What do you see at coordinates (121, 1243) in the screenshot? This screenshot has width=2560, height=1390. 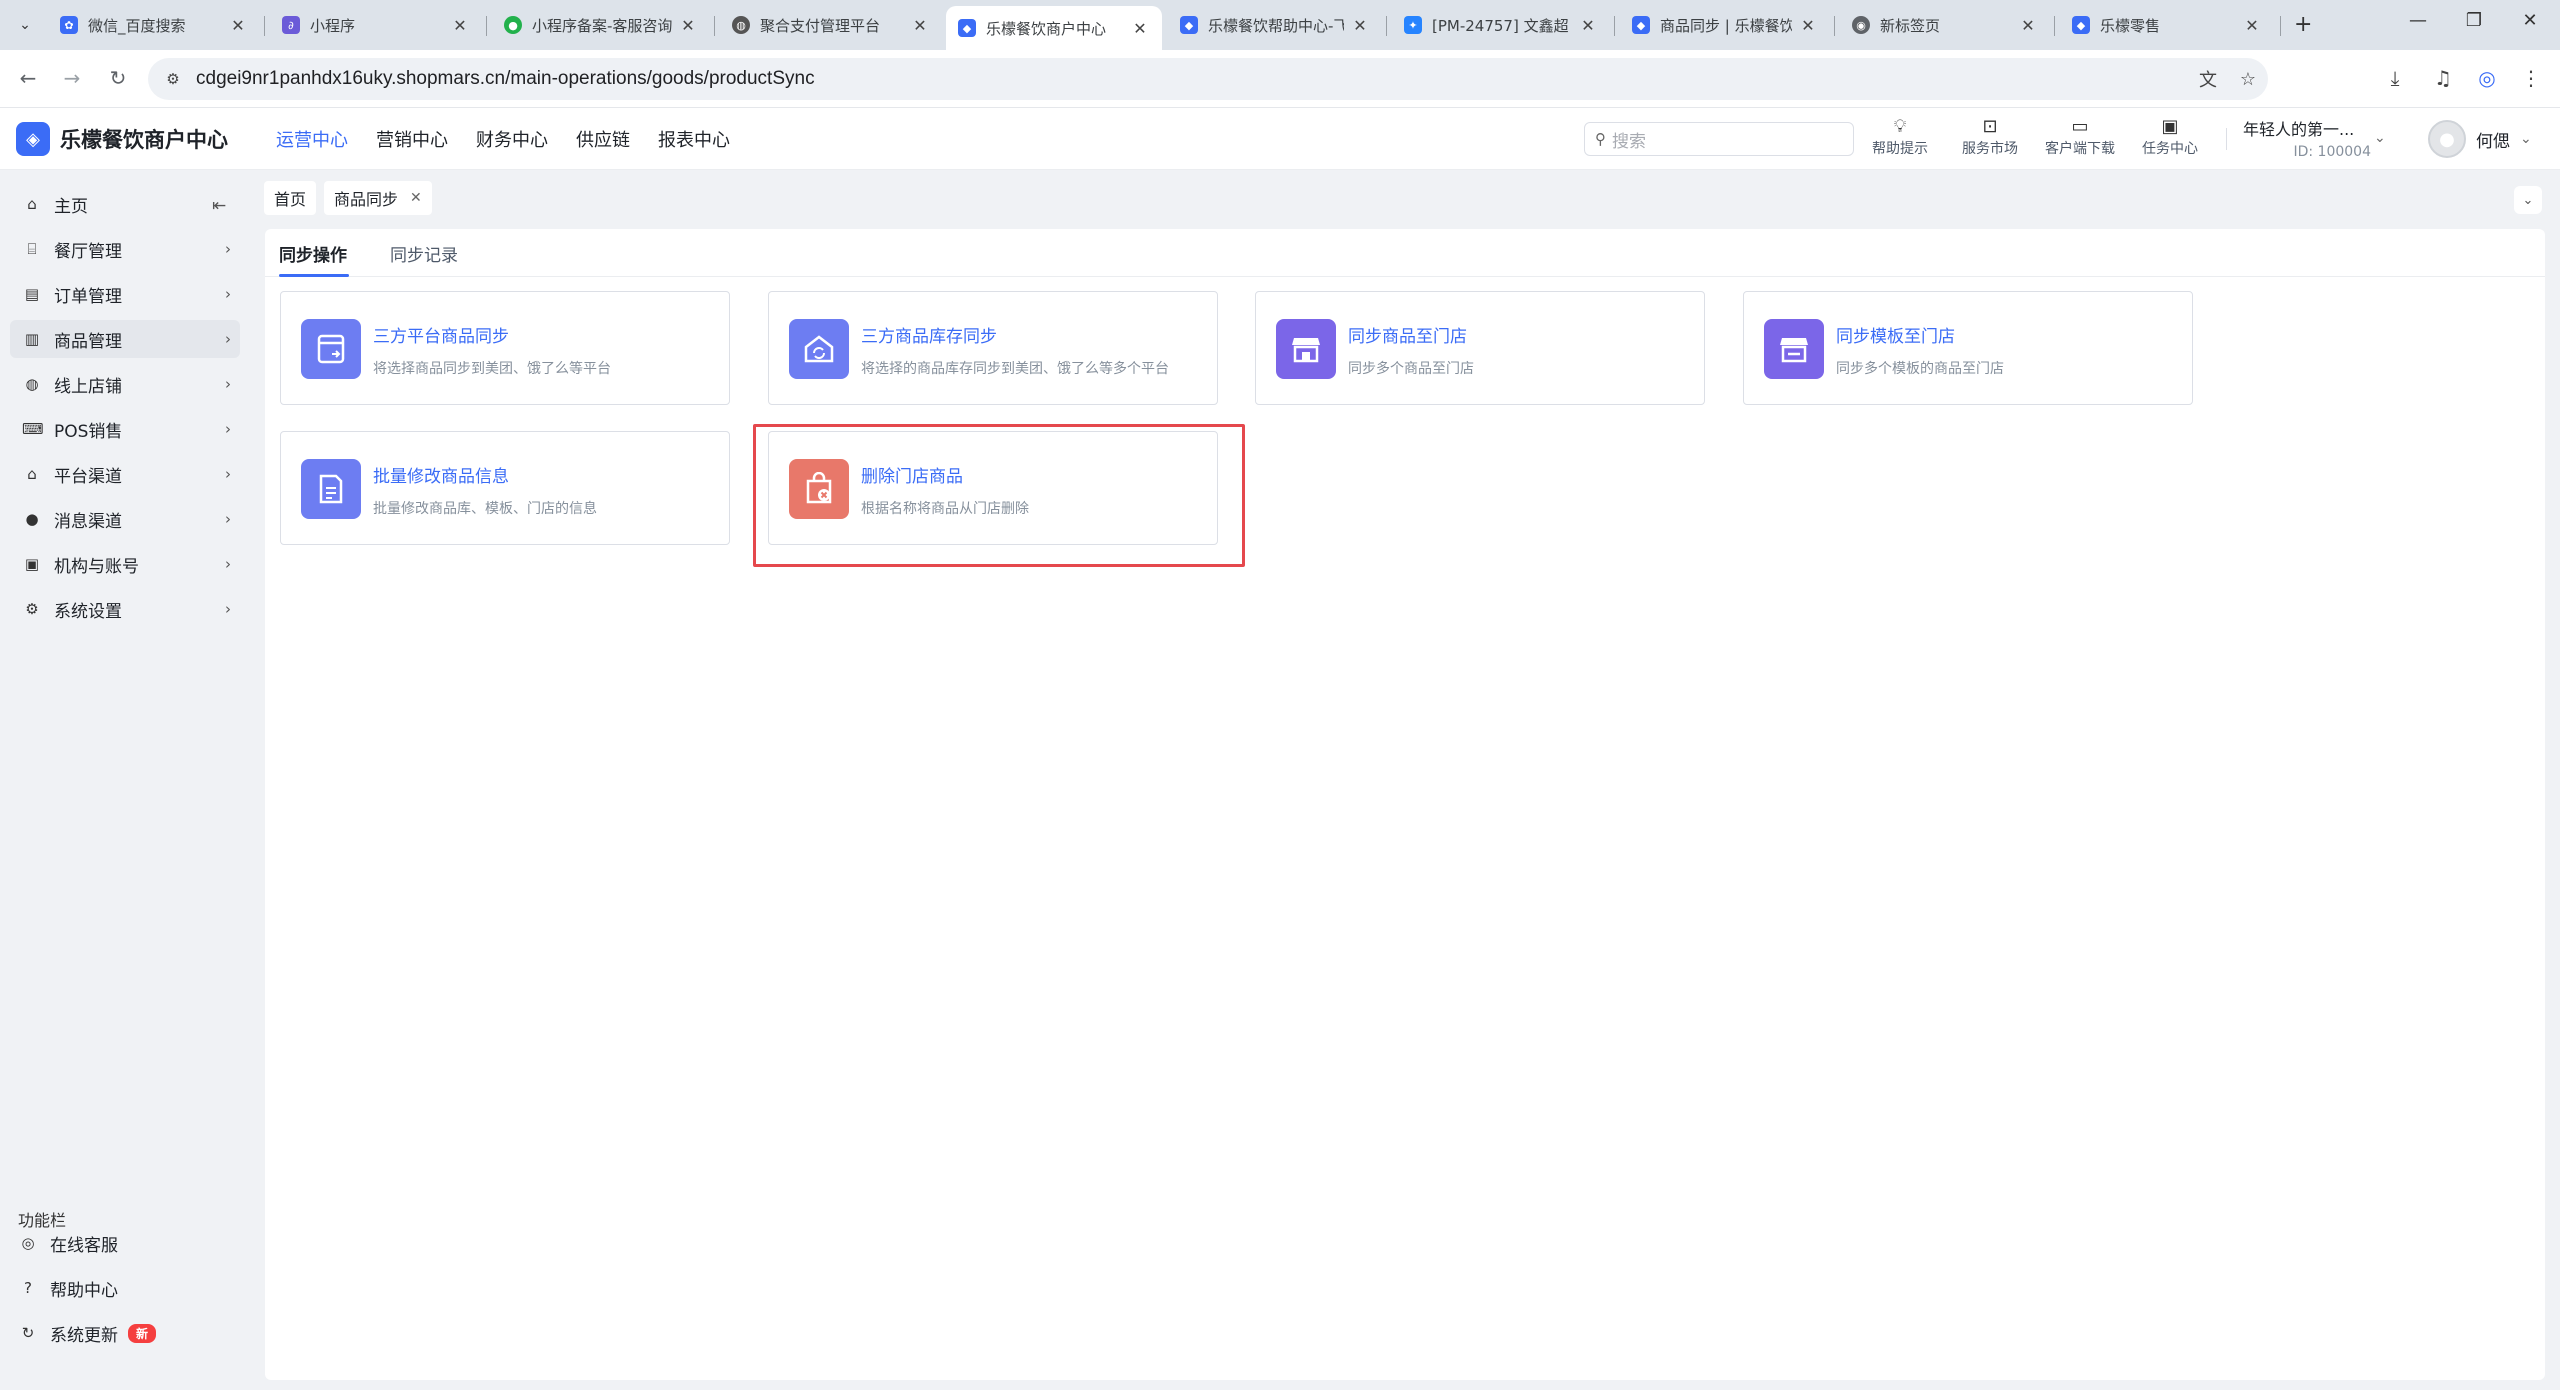 I see `sidebar-item-online-service: ◎ 在线客服` at bounding box center [121, 1243].